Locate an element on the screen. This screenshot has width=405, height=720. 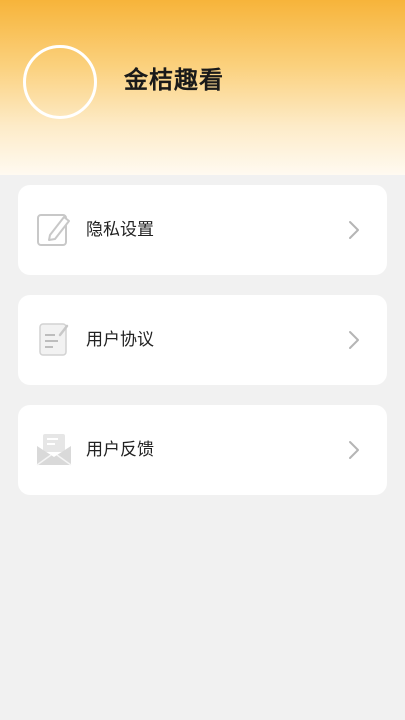
menu-item-user-agreement: 用户协议 is located at coordinates (202, 340).